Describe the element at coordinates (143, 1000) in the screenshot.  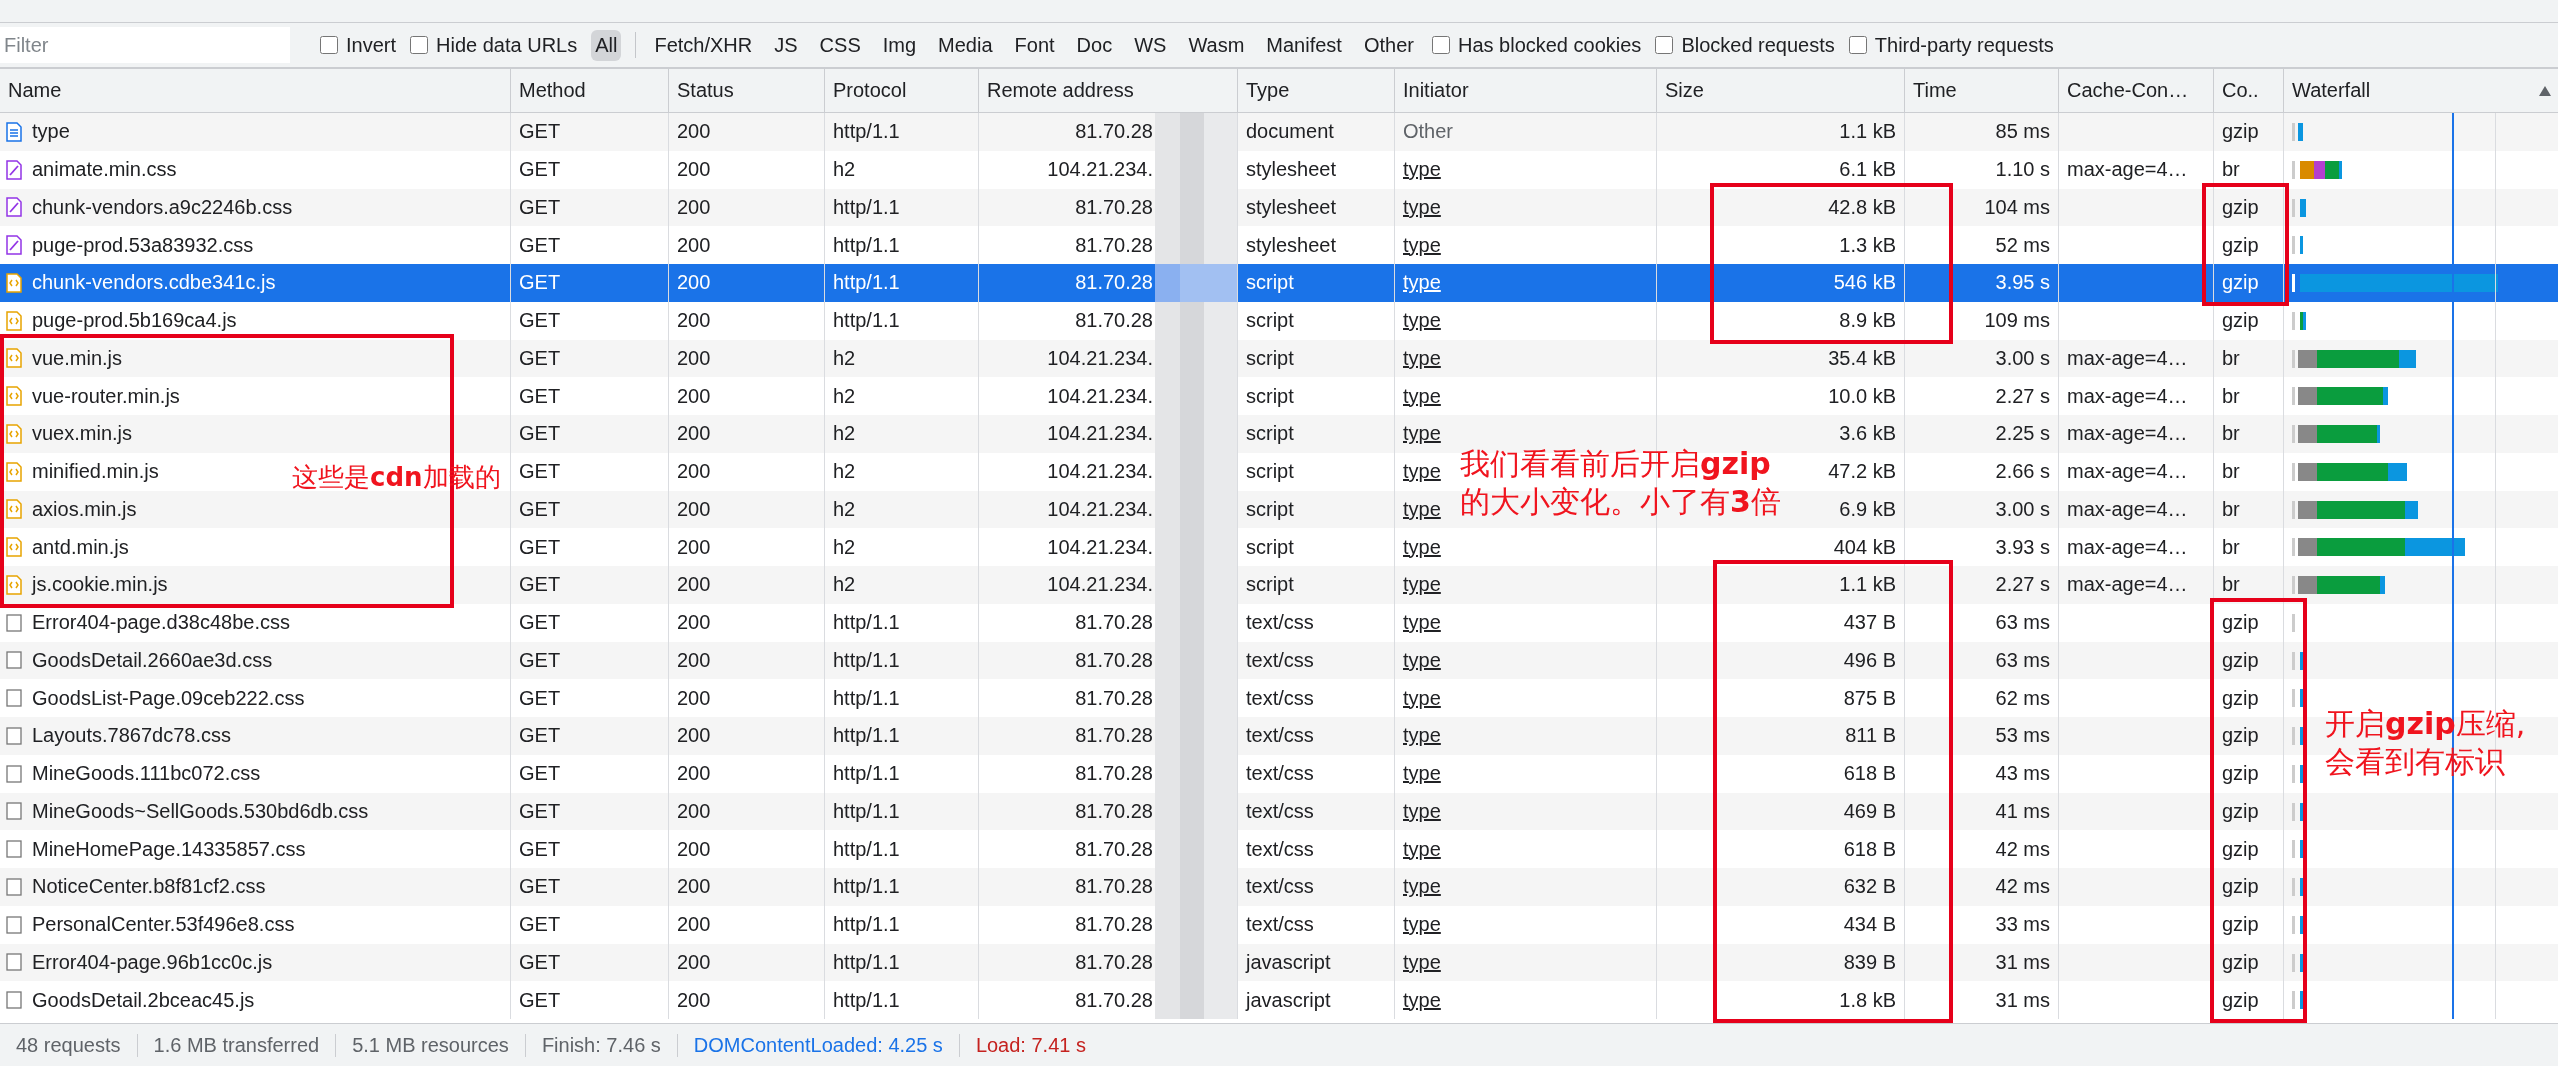
I see `request-name: GoodsDetail.2bceac45.js` at that location.